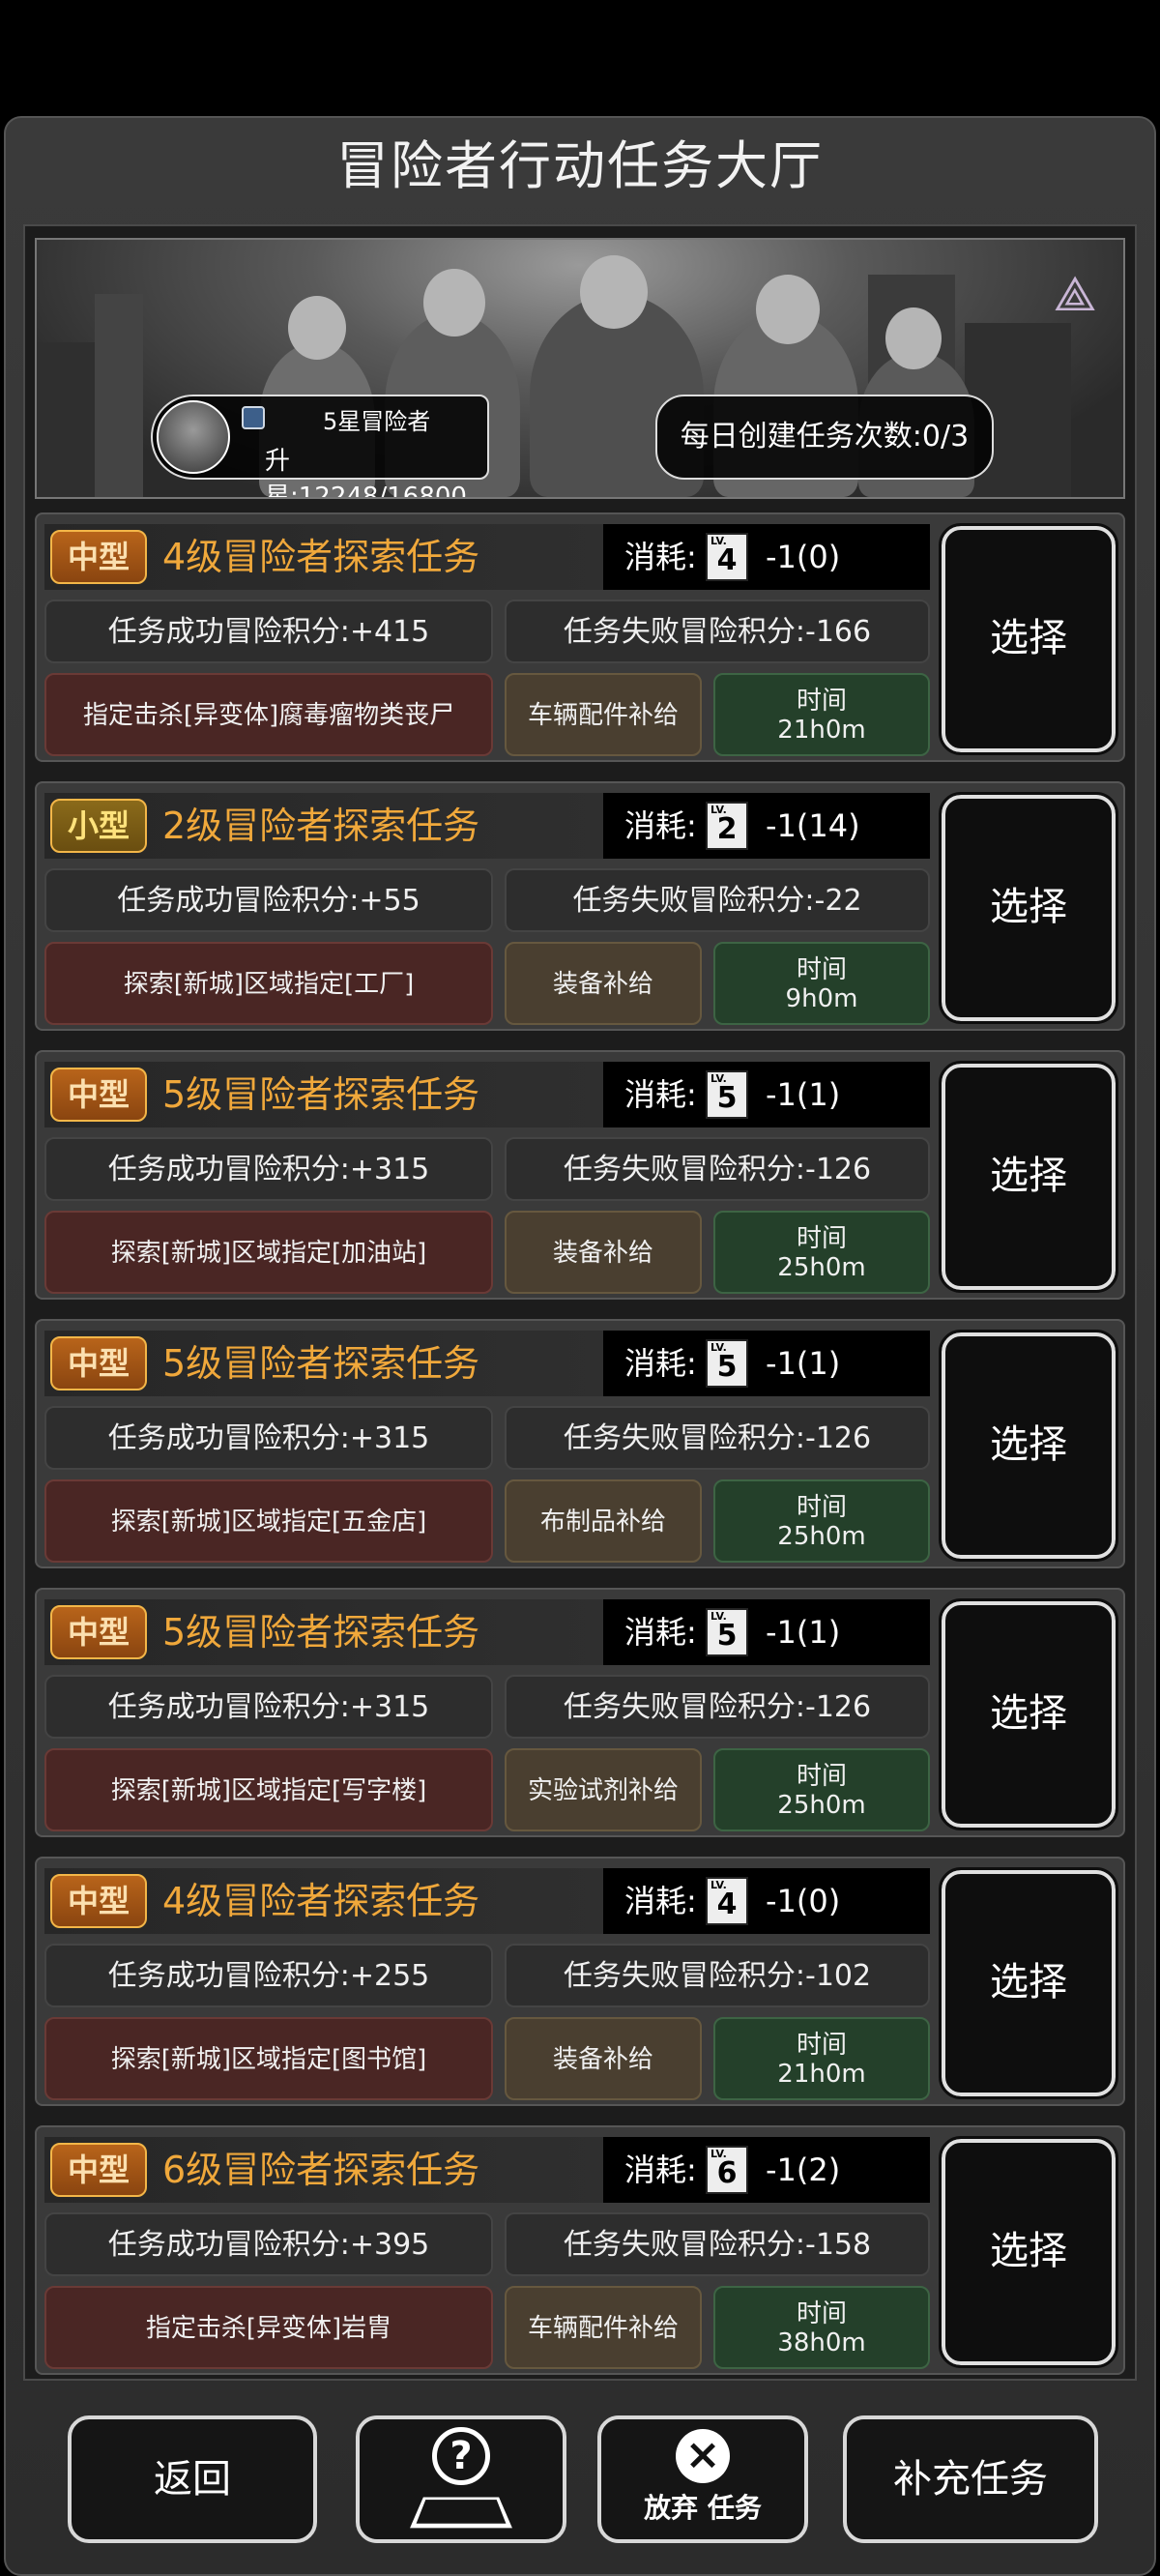 The image size is (1160, 2576). Describe the element at coordinates (268, 2327) in the screenshot. I see `task-objective: 指定击杀[异变体]岩胄` at that location.